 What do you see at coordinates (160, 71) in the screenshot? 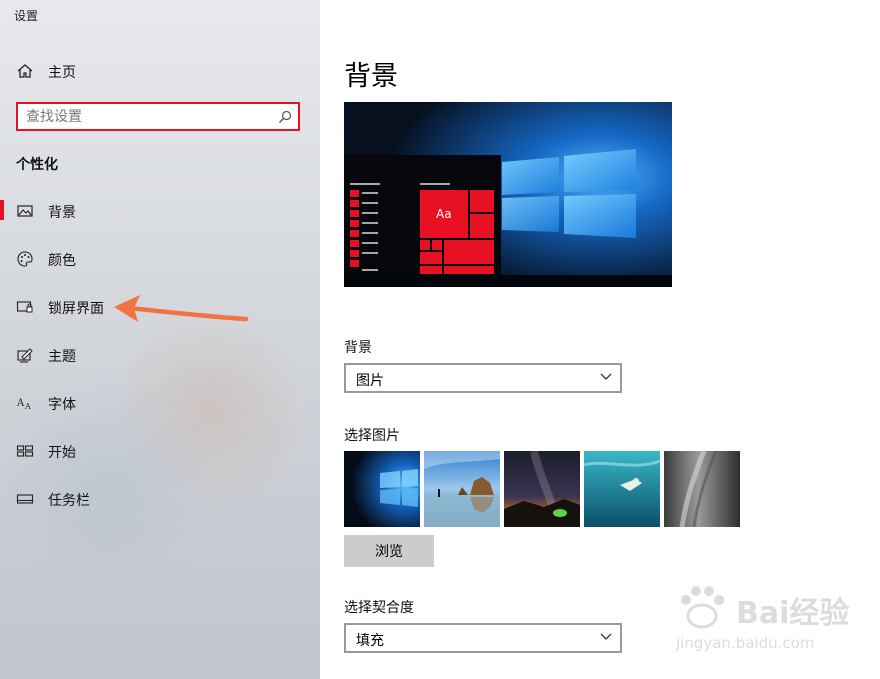
I see `sidebar-item-home: 主页` at bounding box center [160, 71].